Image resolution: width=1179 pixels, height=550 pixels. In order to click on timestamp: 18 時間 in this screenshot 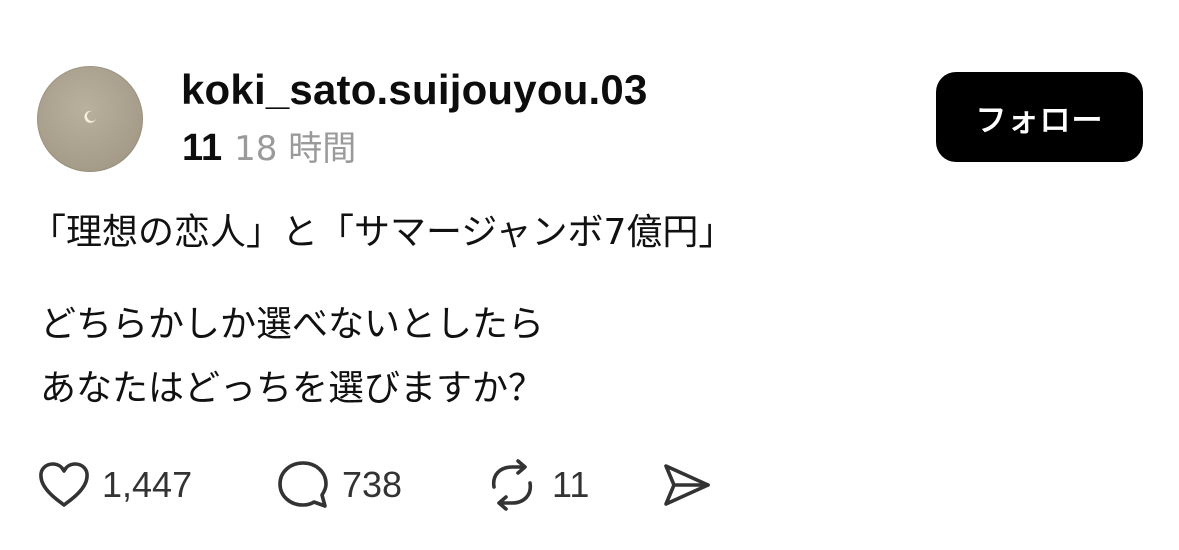, I will do `click(295, 149)`.